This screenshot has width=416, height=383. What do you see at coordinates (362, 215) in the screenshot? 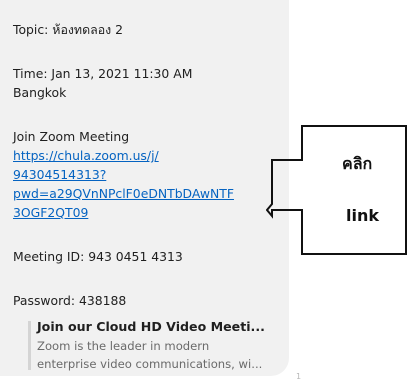
I see `callout-text-2: link` at bounding box center [362, 215].